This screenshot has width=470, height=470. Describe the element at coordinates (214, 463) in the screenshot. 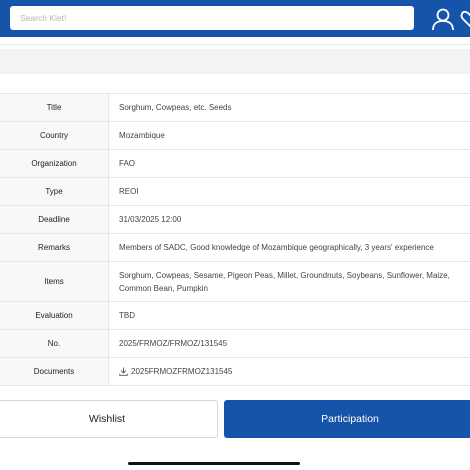

I see `home-indicator` at that location.